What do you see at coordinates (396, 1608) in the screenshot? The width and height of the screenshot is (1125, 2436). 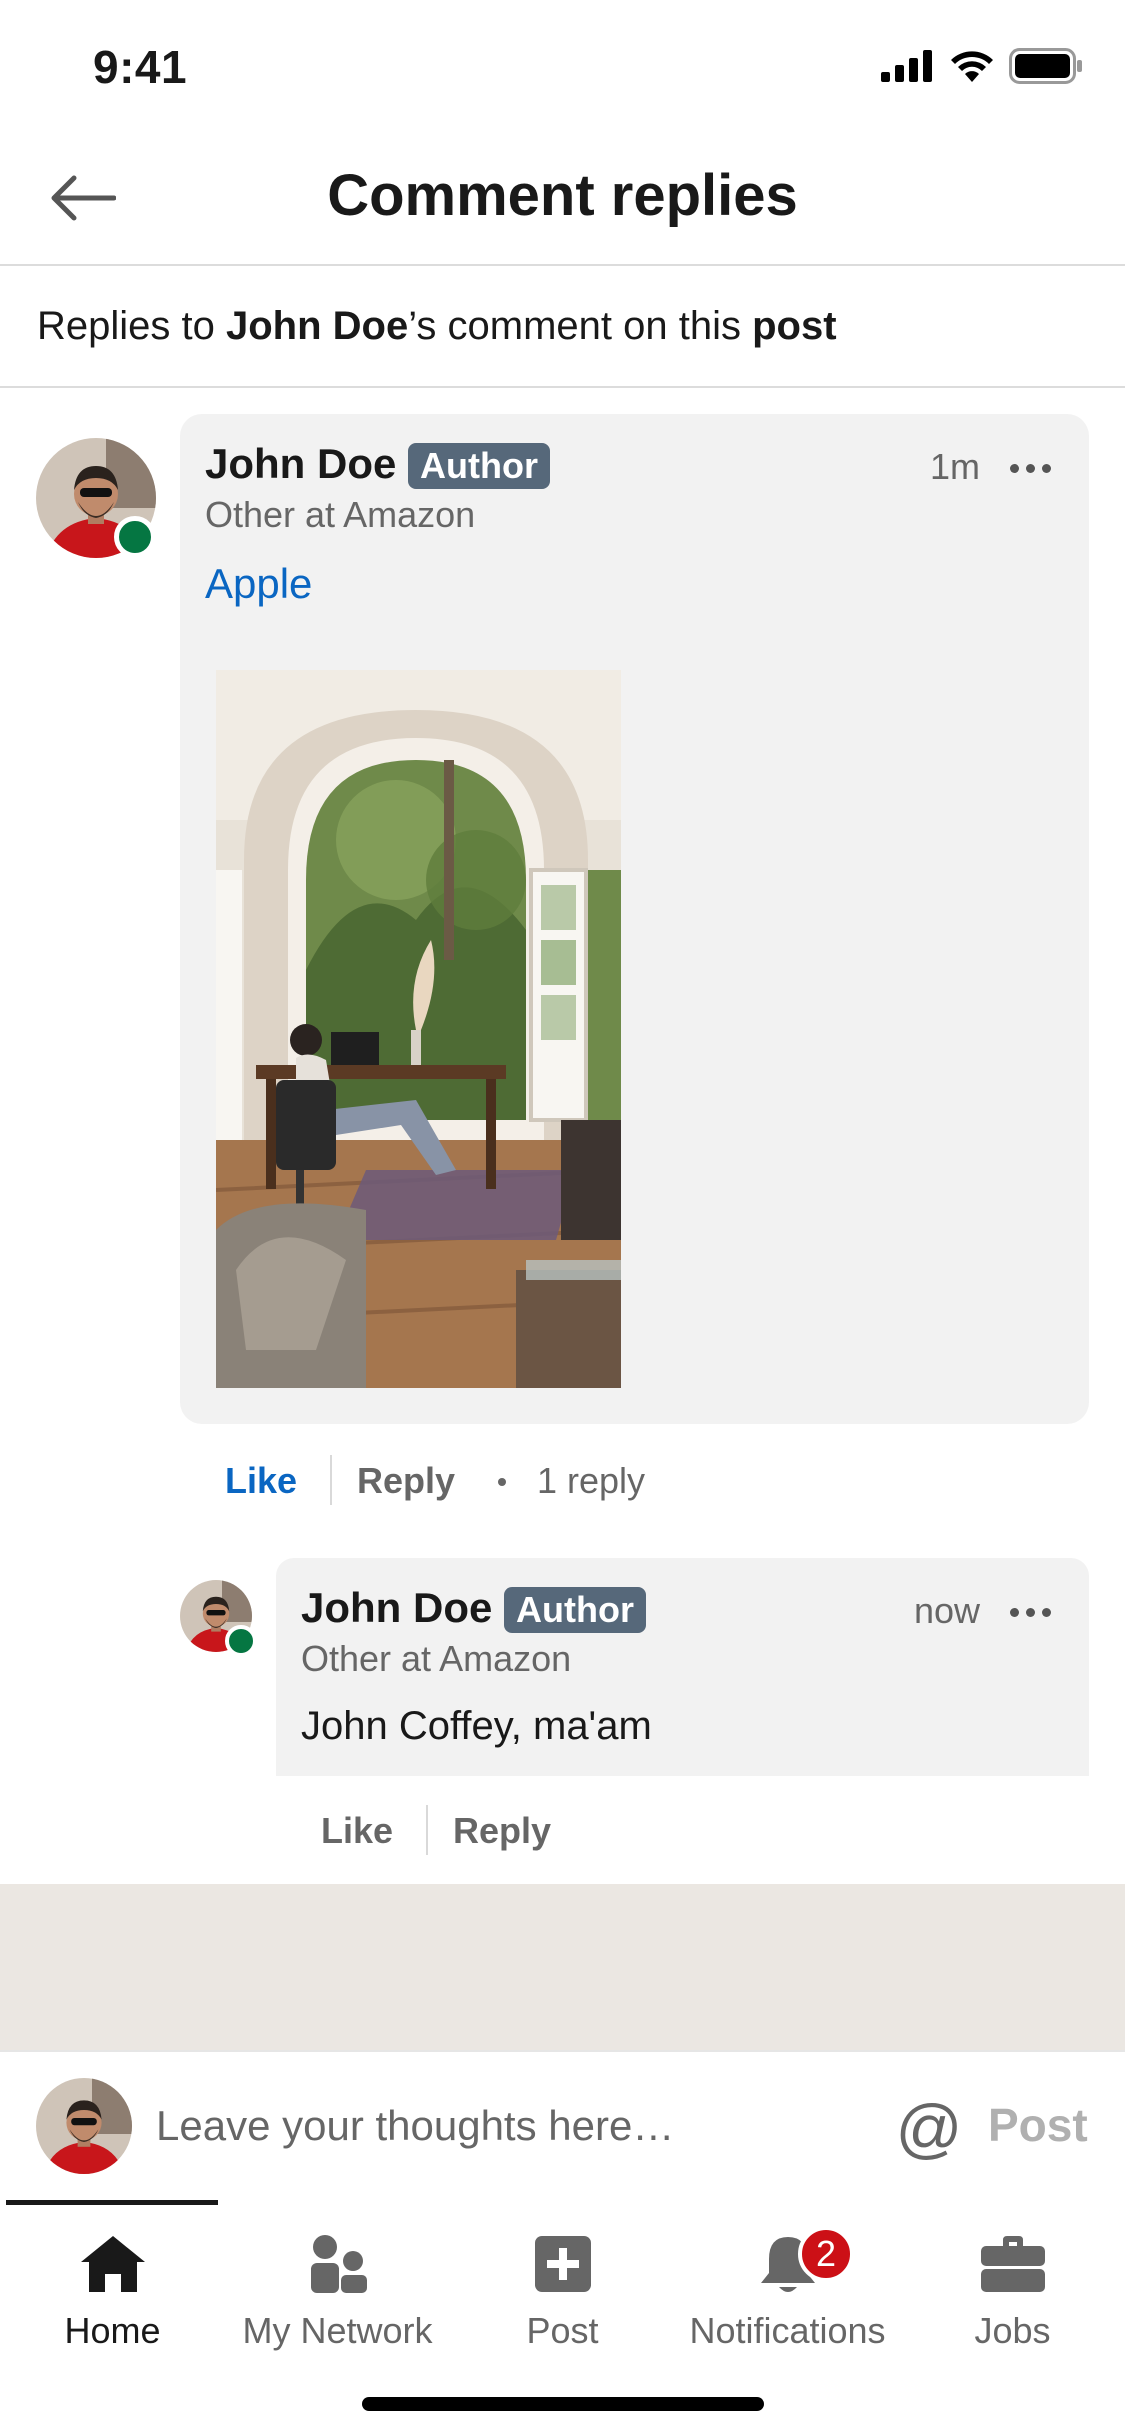 I see `reply-author-name: John Doe` at bounding box center [396, 1608].